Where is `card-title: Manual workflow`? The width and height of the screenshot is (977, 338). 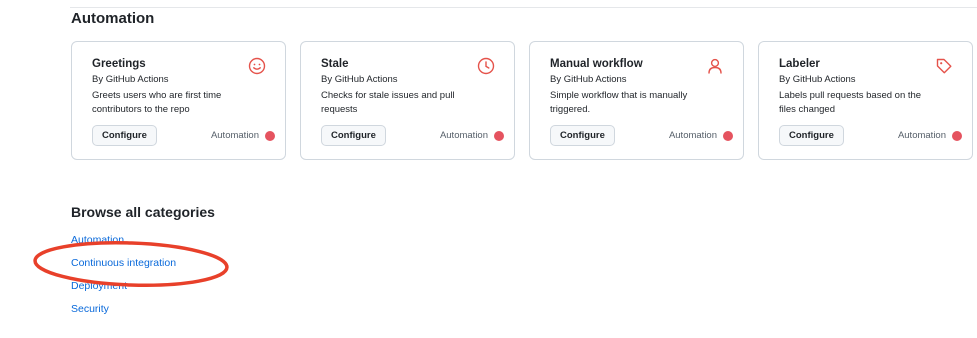 card-title: Manual workflow is located at coordinates (596, 64).